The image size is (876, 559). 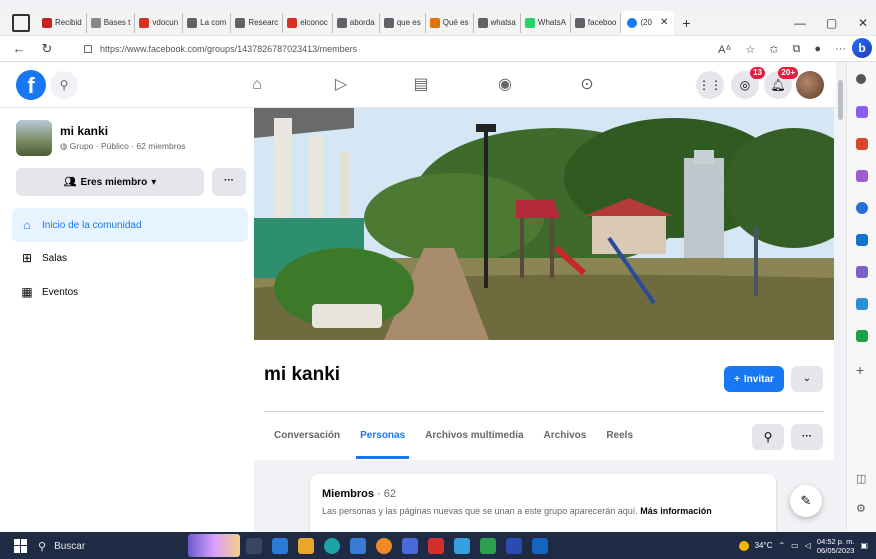 I want to click on file-explorer-icon, so click(x=306, y=546).